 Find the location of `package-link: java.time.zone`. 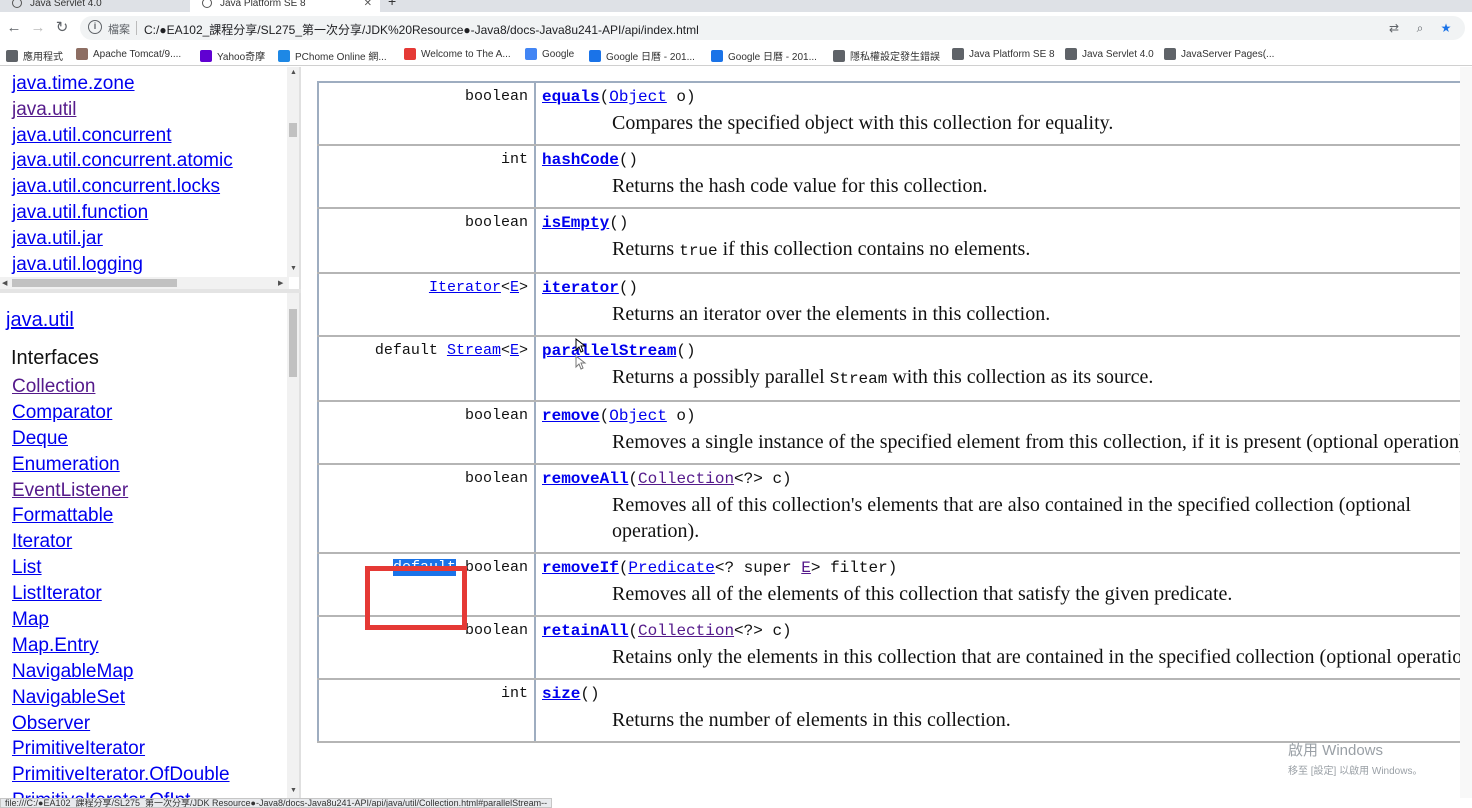

package-link: java.time.zone is located at coordinates (122, 84).